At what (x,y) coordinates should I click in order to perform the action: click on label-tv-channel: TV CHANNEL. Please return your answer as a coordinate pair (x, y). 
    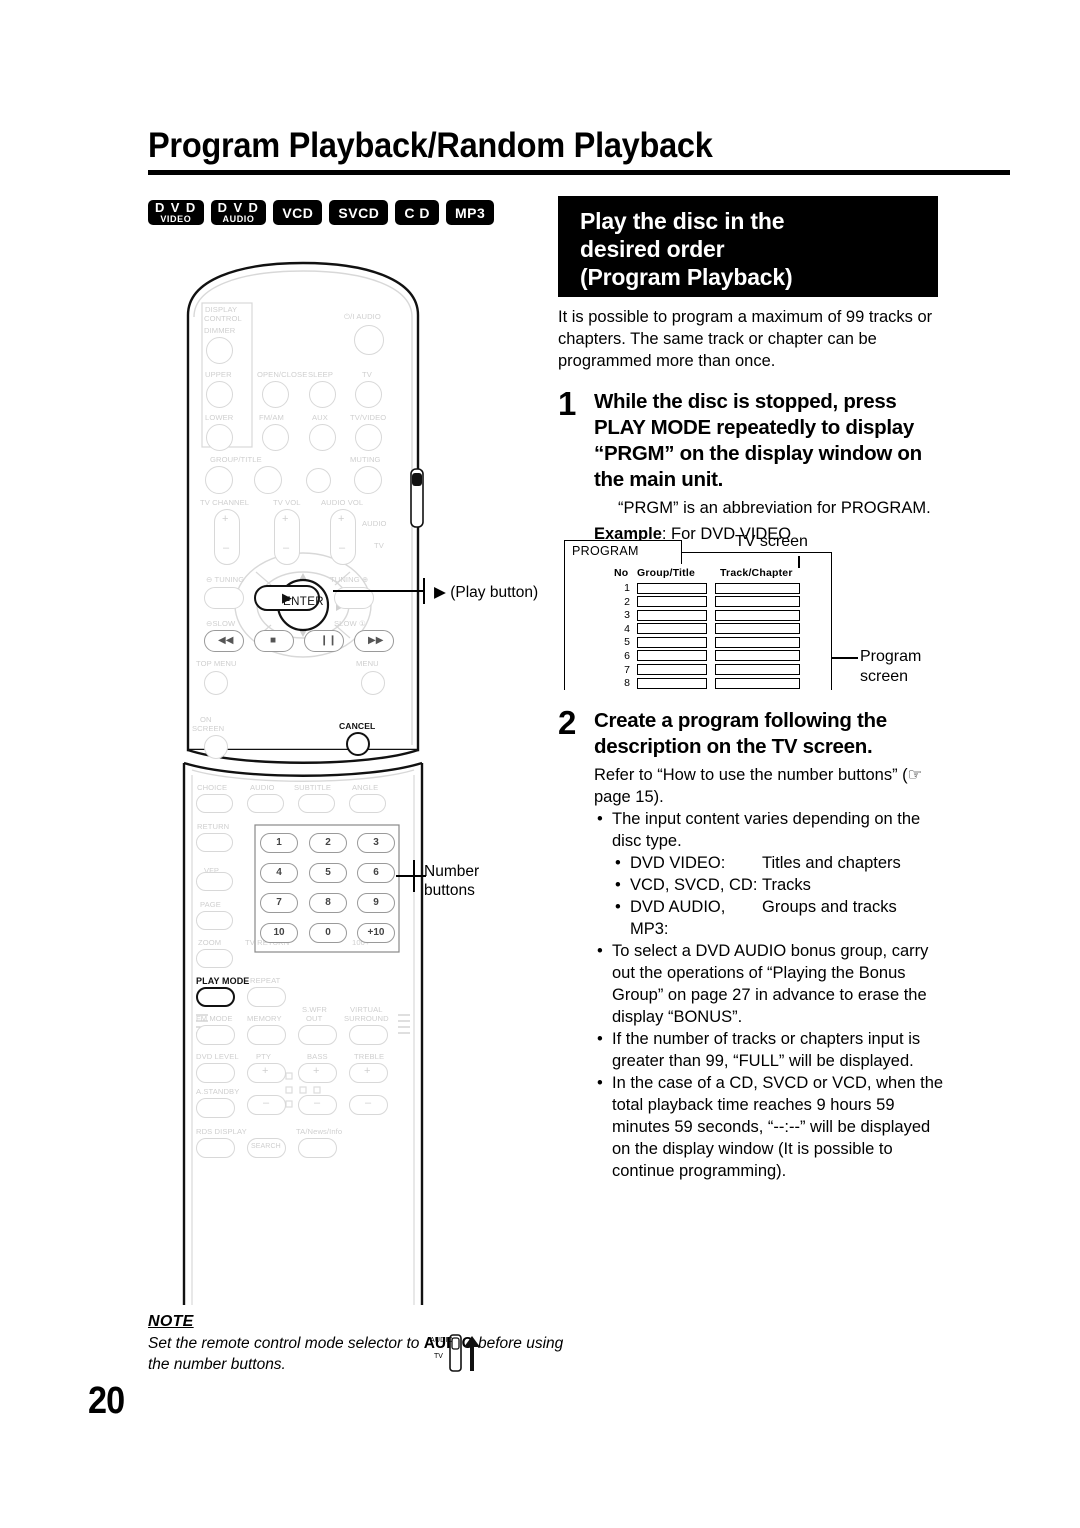
    Looking at the image, I should click on (225, 502).